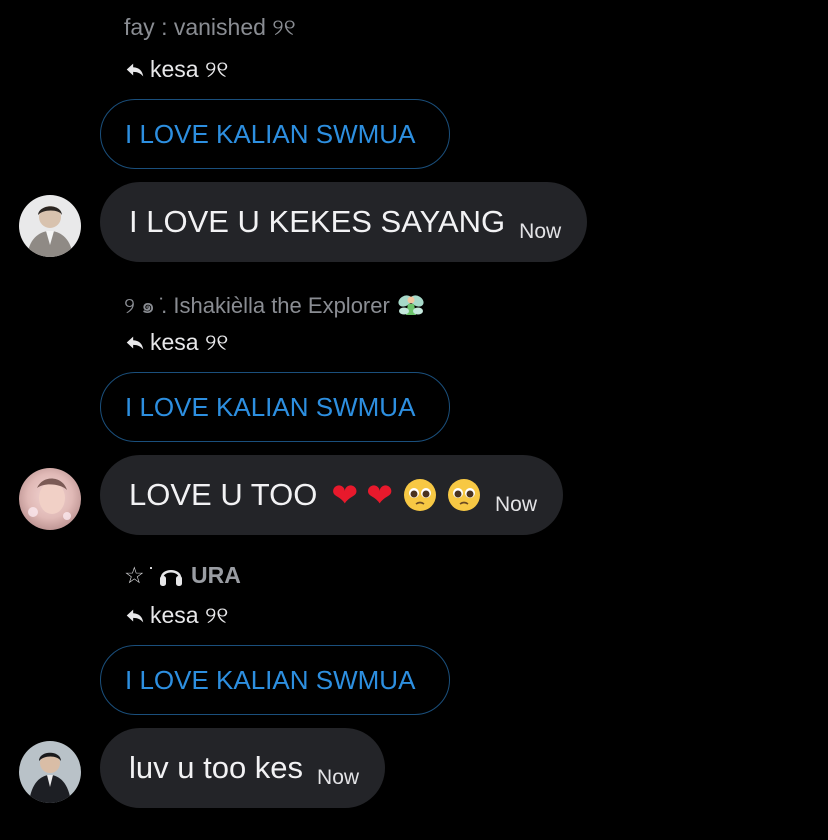 Image resolution: width=828 pixels, height=840 pixels. I want to click on avatar-pink-blurry-icon, so click(50, 499).